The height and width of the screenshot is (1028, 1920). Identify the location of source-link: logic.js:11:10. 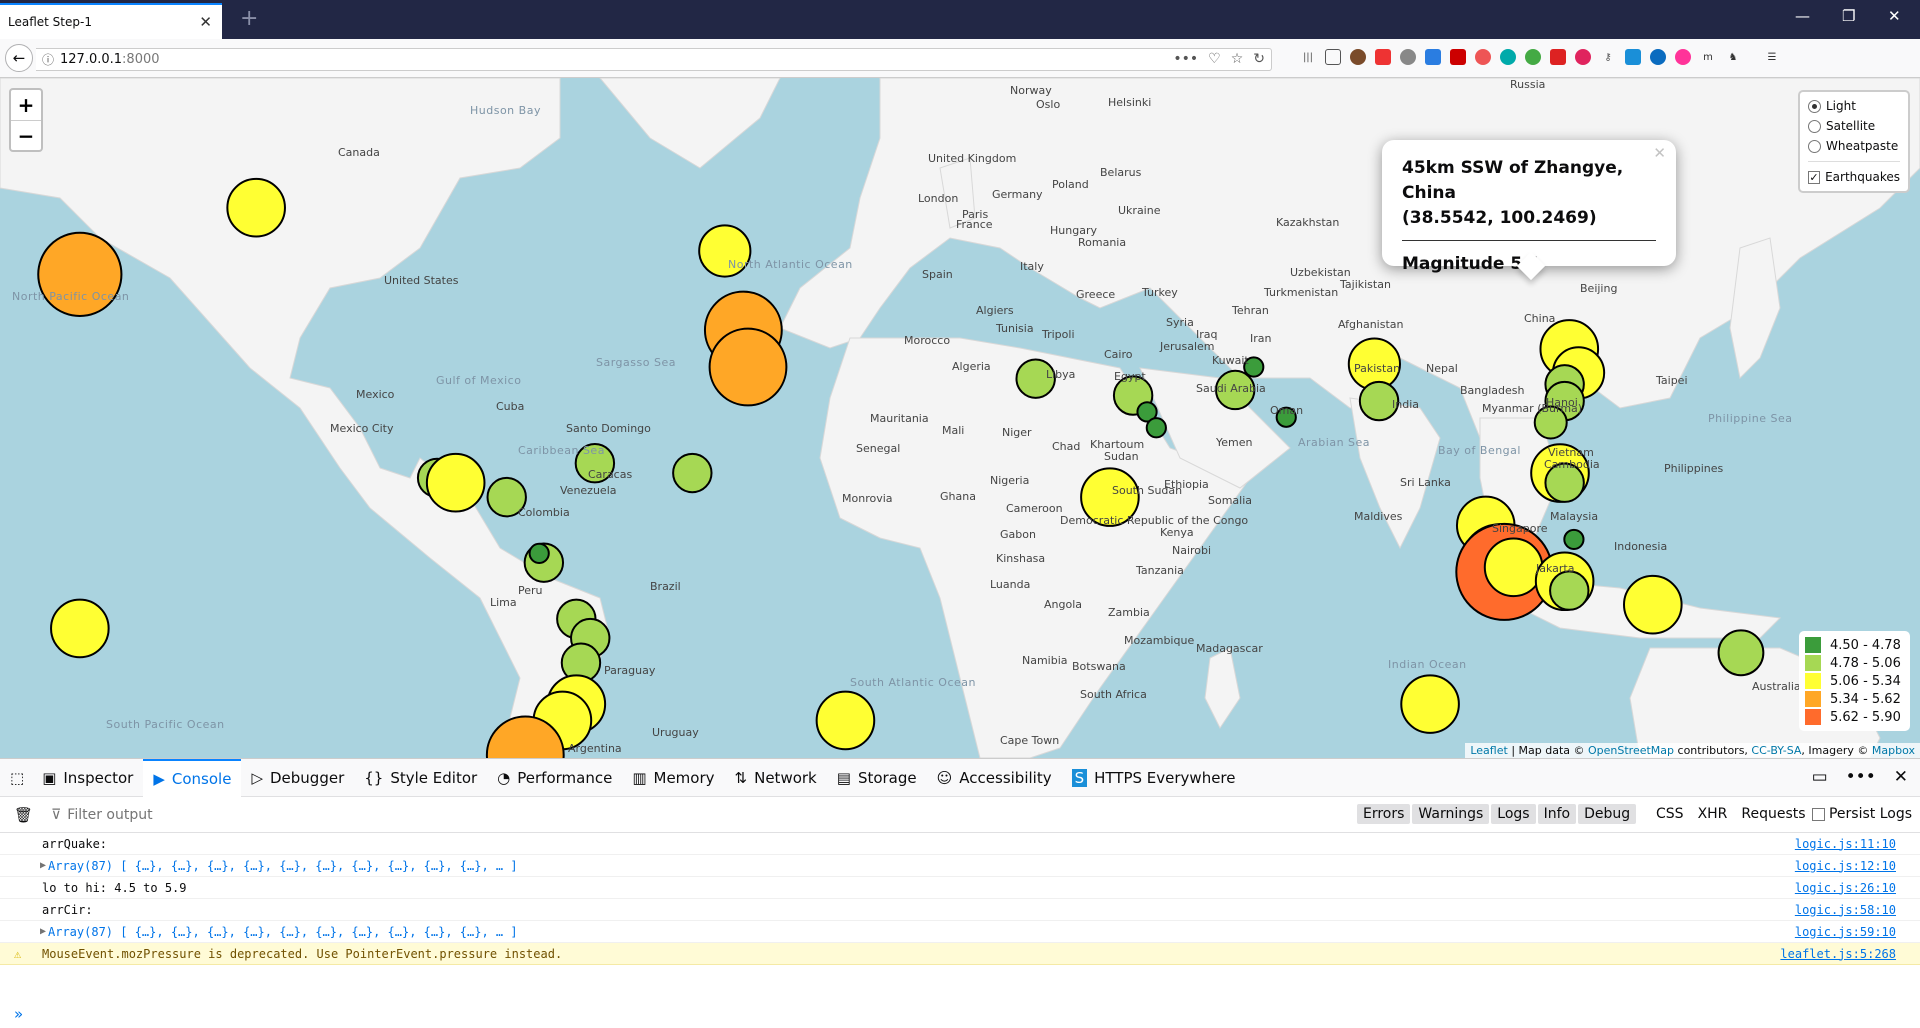
(1845, 844).